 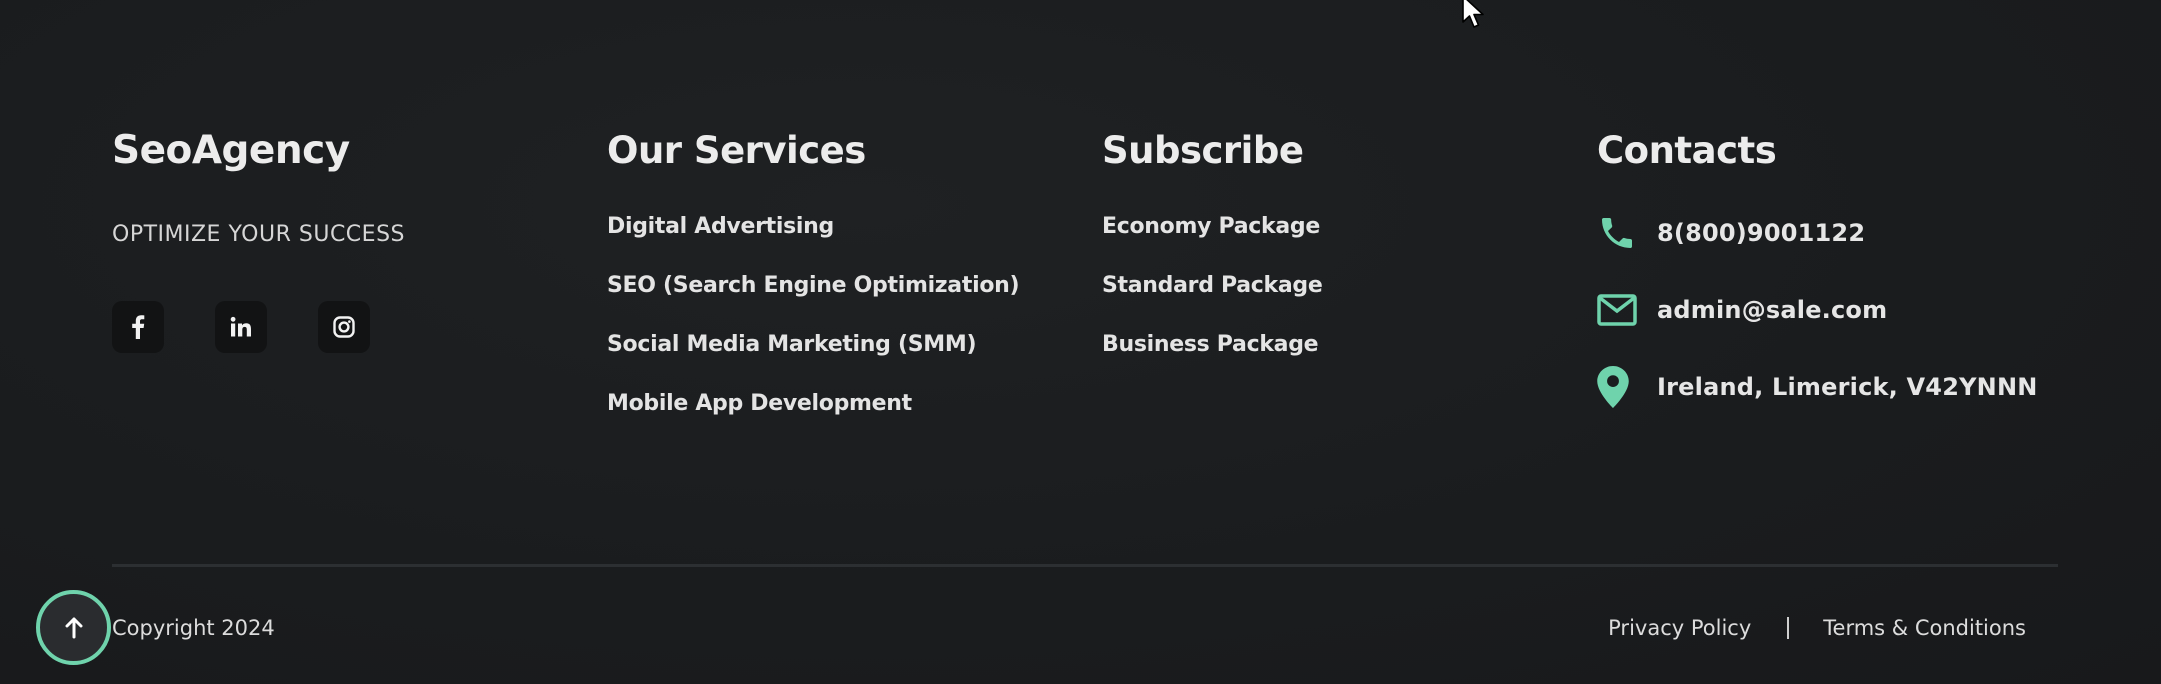 I want to click on linkedin-button, so click(x=241, y=327).